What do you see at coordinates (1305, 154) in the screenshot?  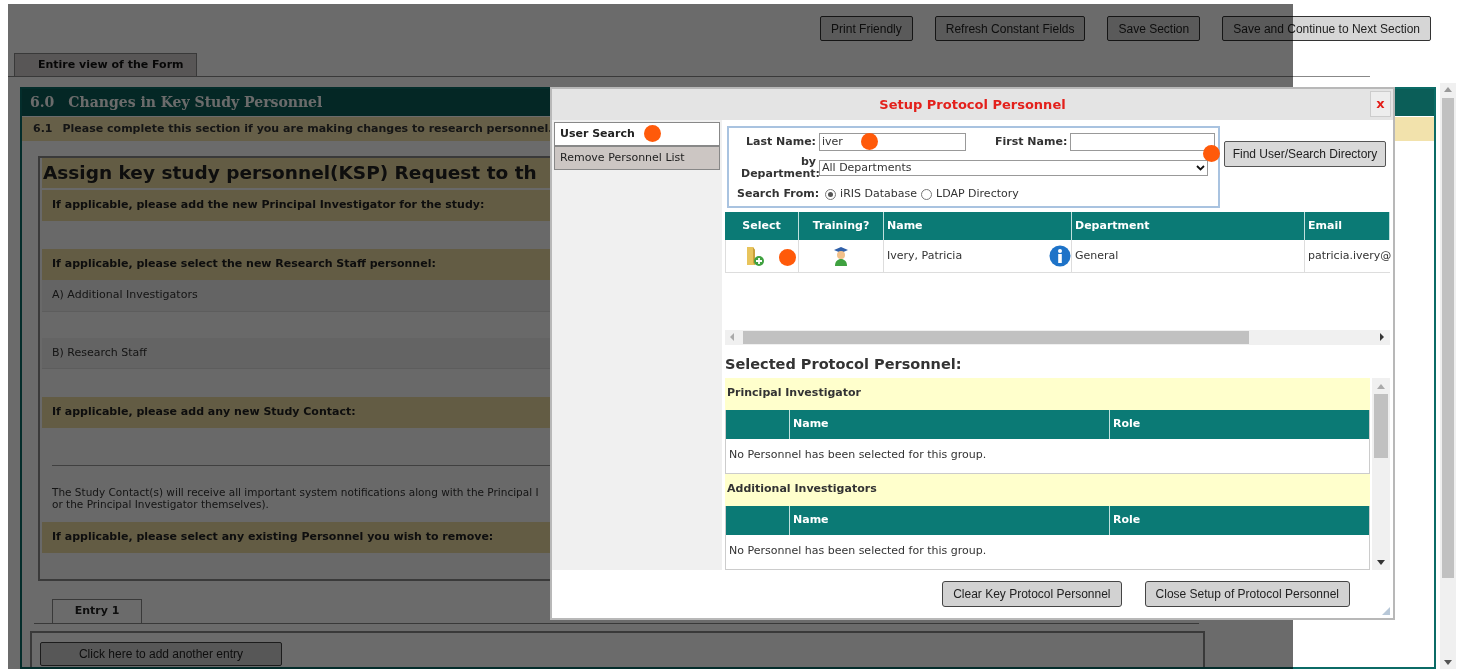 I see `find-button: Find User/Search Directory` at bounding box center [1305, 154].